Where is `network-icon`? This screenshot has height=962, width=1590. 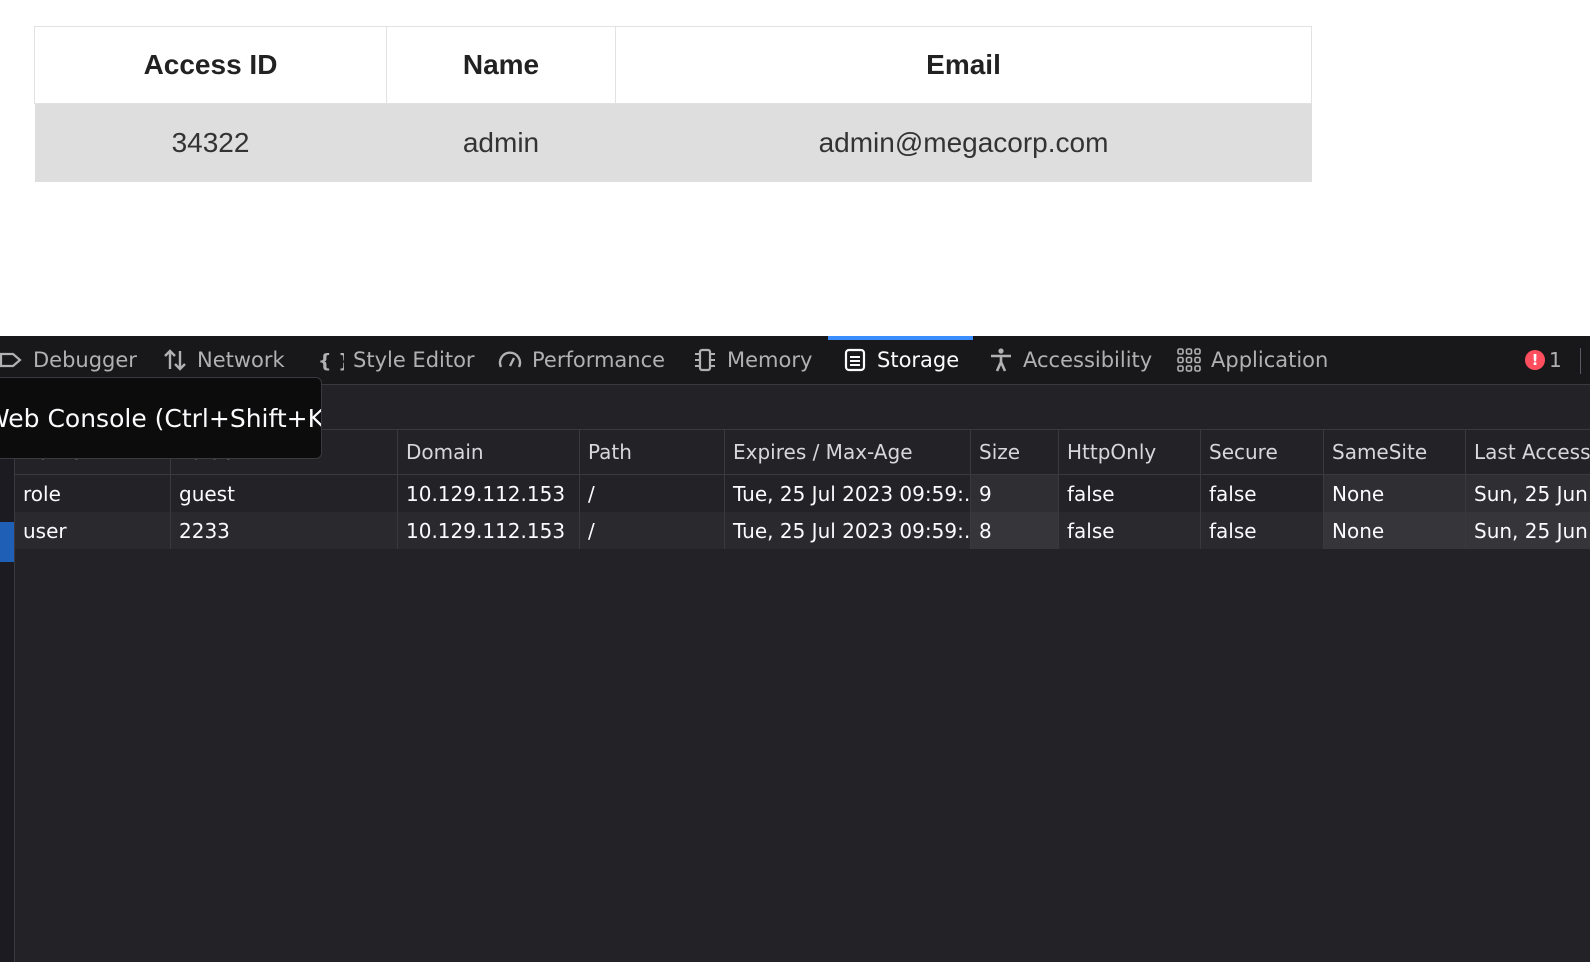
network-icon is located at coordinates (175, 360).